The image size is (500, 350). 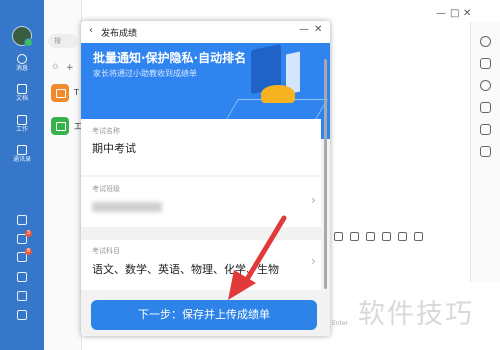 What do you see at coordinates (340, 323) in the screenshot?
I see `send-hint: Enter` at bounding box center [340, 323].